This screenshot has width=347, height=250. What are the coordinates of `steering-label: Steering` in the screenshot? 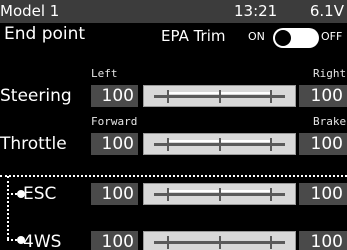 It's located at (36, 96).